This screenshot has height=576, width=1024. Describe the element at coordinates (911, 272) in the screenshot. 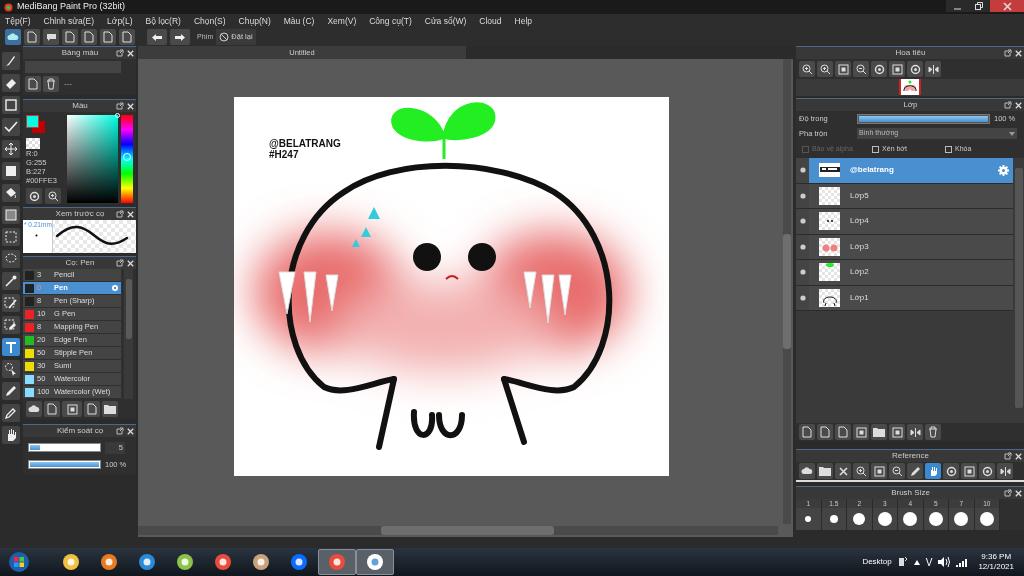

I see `layer-item: Lớp2` at that location.